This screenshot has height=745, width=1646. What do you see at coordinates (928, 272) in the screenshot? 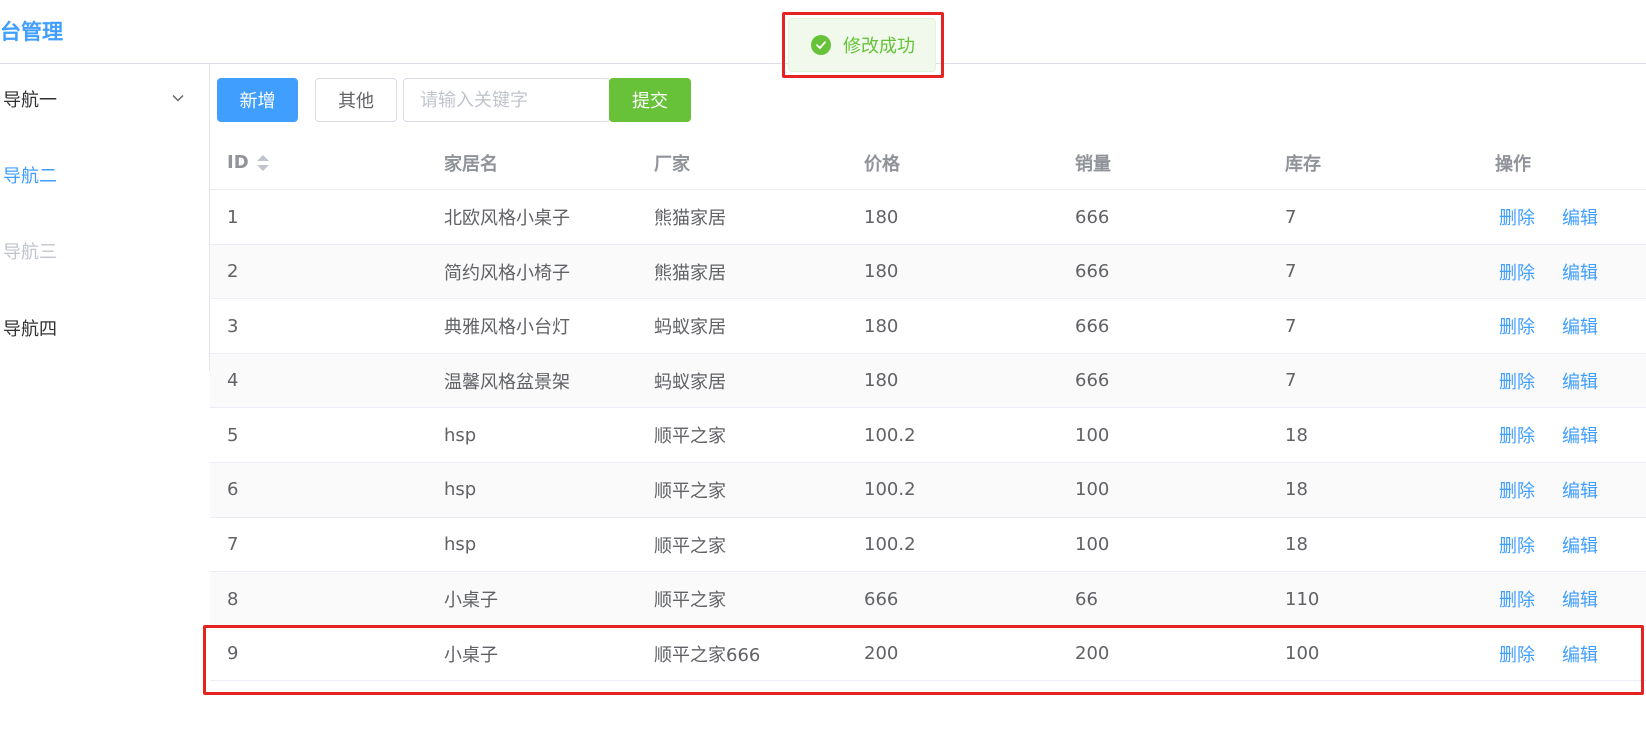
I see `table-row: 2 简约风格小椅子 熊猫家居 180 666 7 删除 编辑` at bounding box center [928, 272].